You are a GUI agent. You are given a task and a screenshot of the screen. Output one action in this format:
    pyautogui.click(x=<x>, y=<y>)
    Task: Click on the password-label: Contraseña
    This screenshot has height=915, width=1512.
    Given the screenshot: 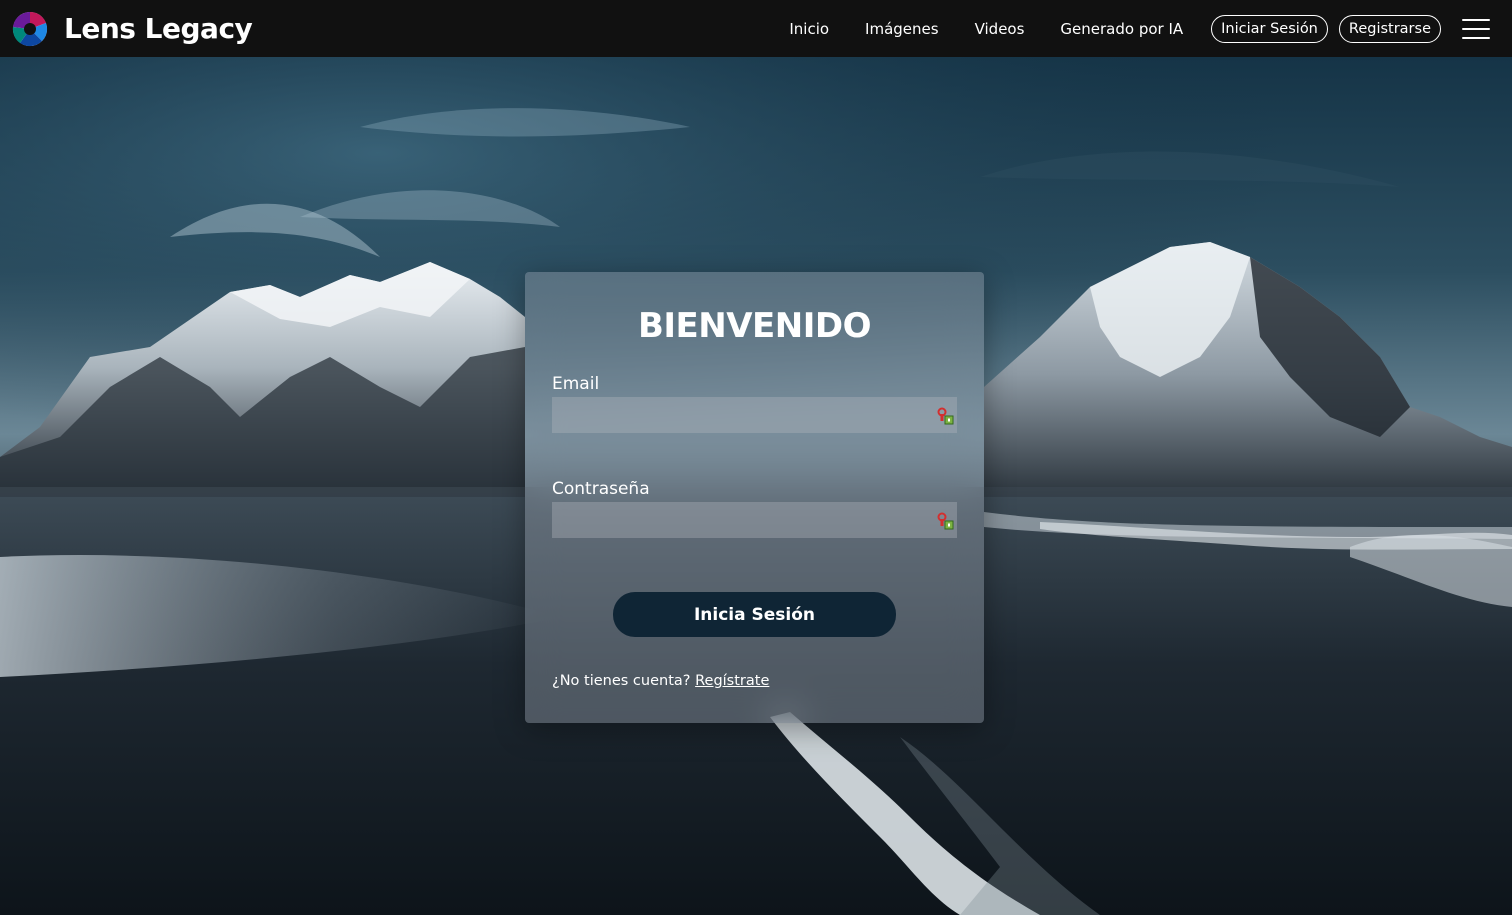 What is the action you would take?
    pyautogui.click(x=601, y=489)
    